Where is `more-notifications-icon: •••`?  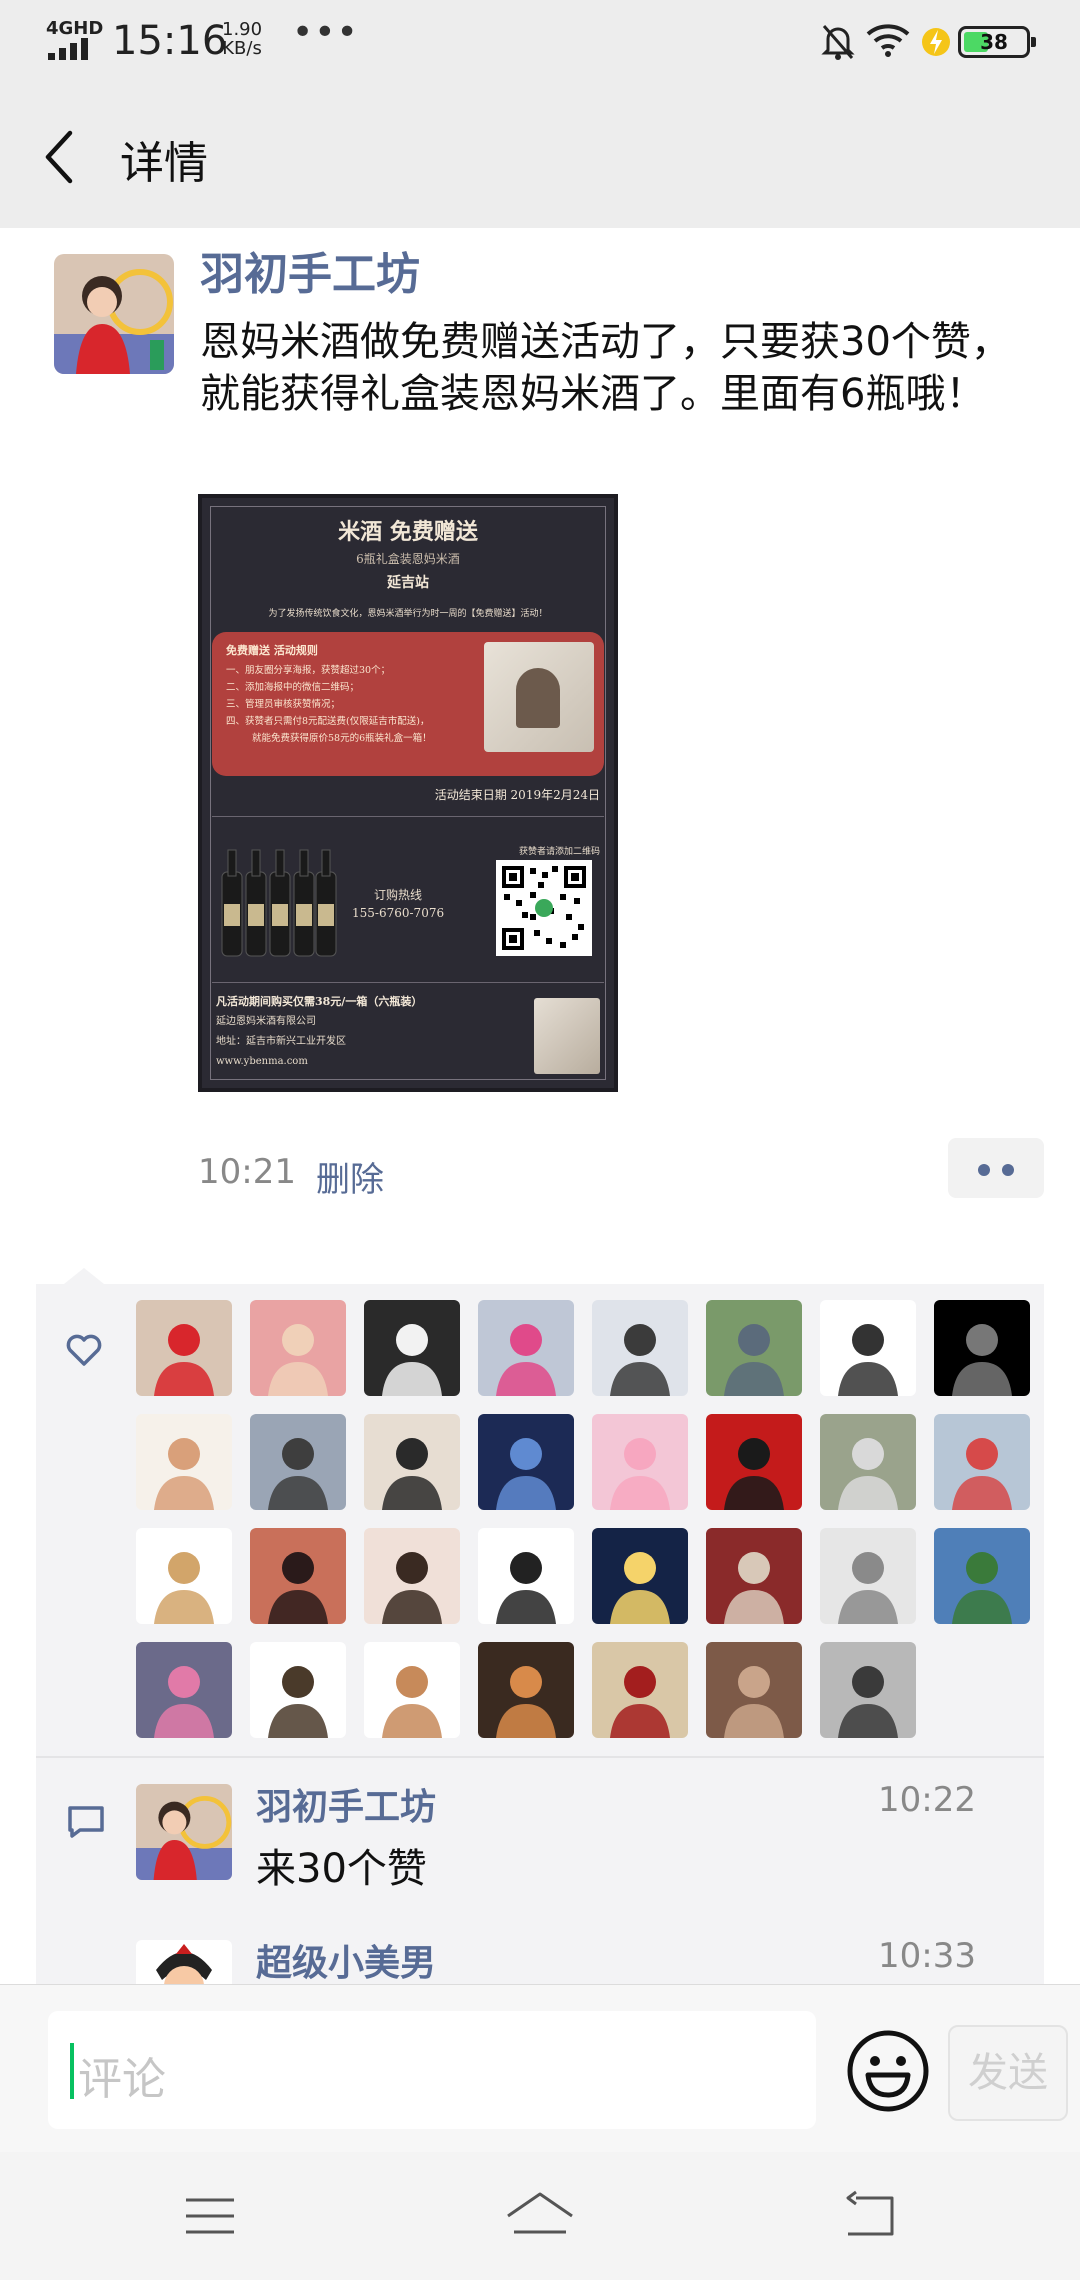
more-notifications-icon: ••• is located at coordinates (325, 32).